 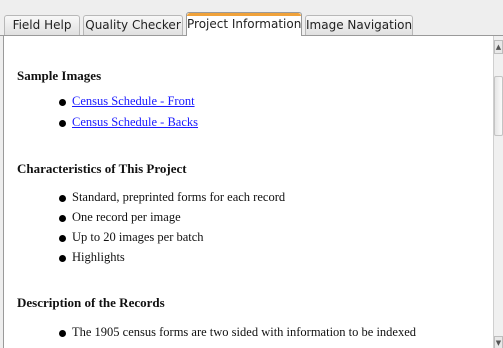 I want to click on section-title-description: Description of the Records, so click(x=91, y=302).